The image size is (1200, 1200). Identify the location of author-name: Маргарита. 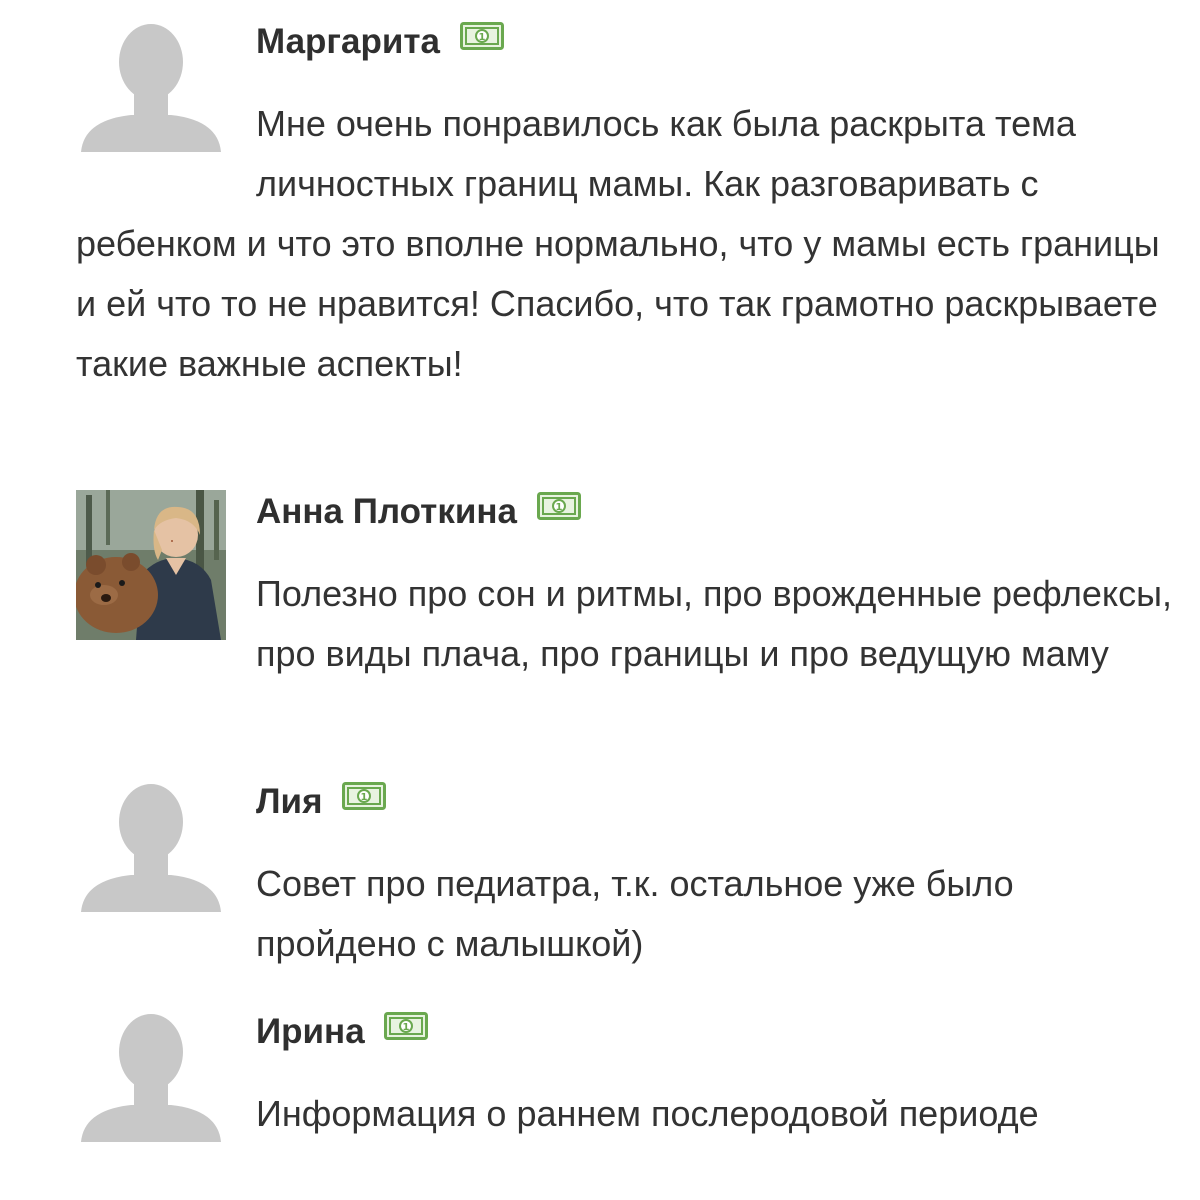
(348, 41).